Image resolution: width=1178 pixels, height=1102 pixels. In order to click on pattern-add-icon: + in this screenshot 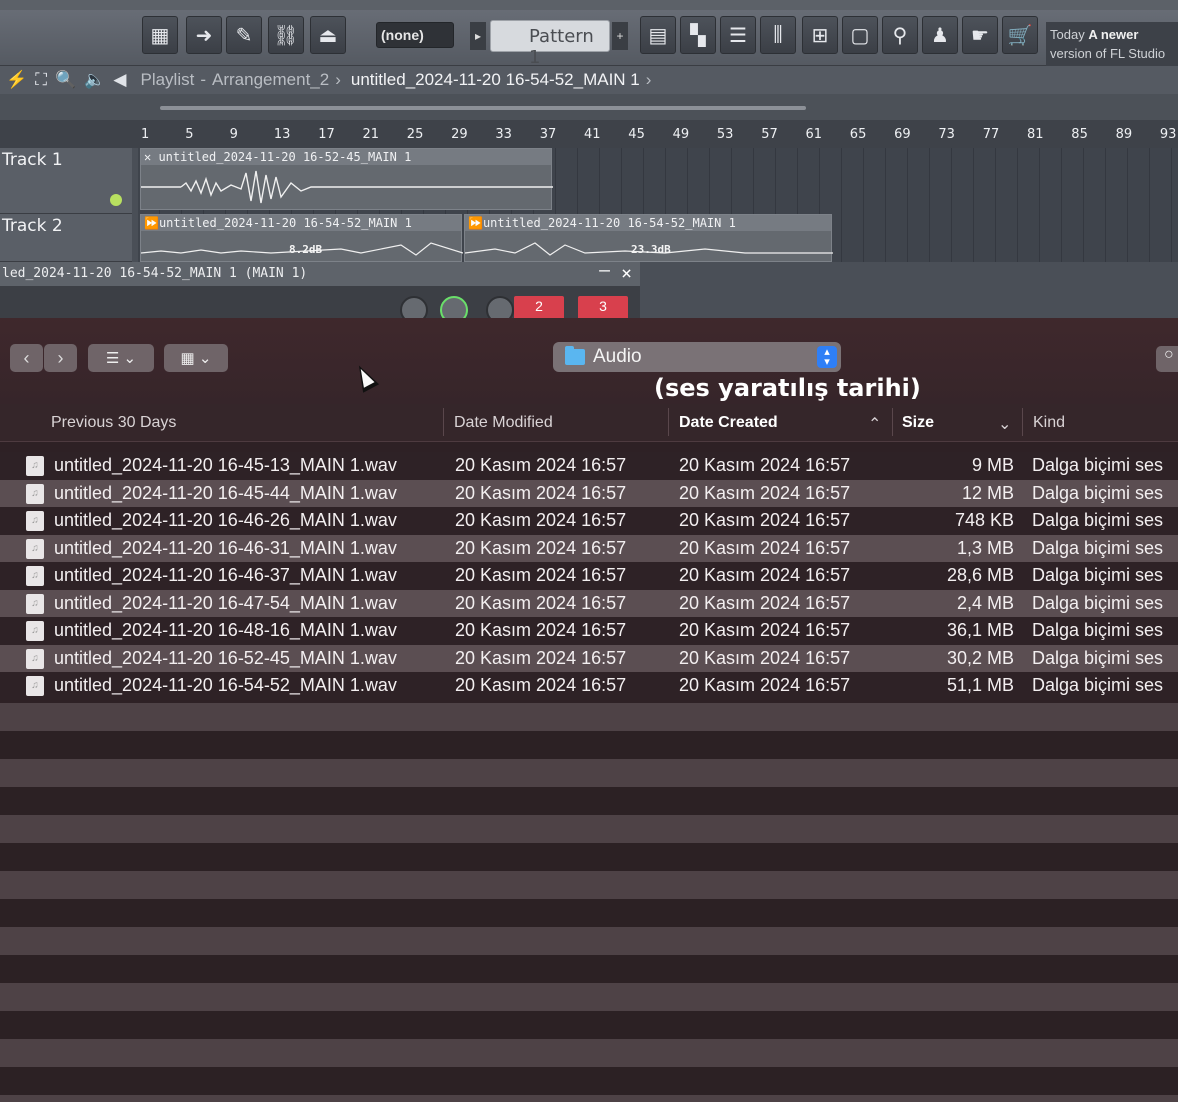, I will do `click(620, 36)`.